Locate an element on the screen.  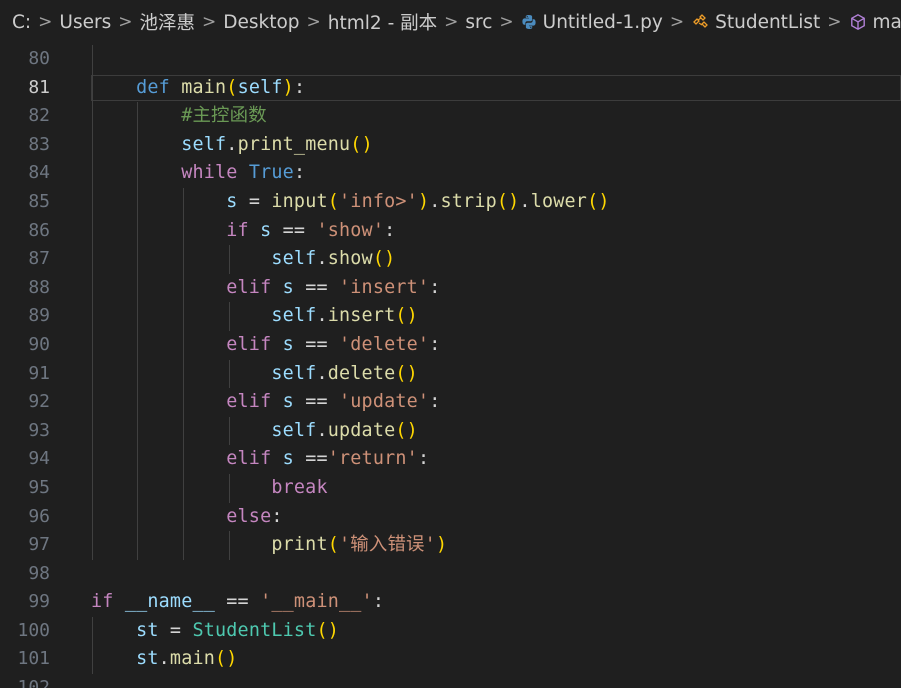
code-text: s = input('info>').strip().lower() is located at coordinates (350, 202).